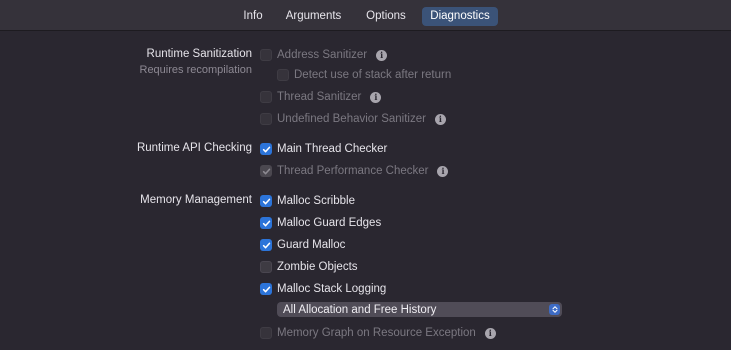 This screenshot has width=731, height=350. I want to click on memory-graph-option: Memory Graph on Resource Exception i, so click(378, 333).